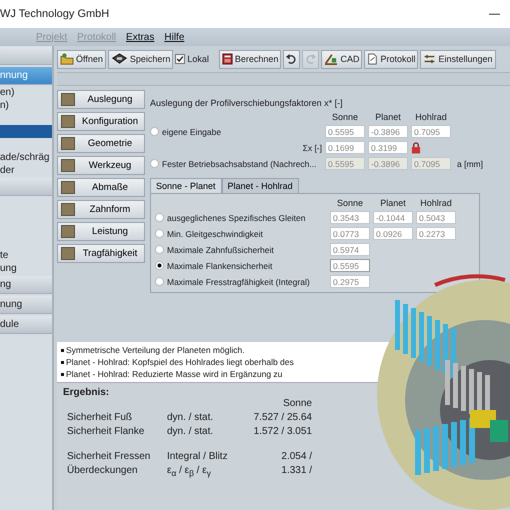 The width and height of the screenshot is (510, 510). I want to click on result-type: ε$_{α}$ / ε$_{β}$ / ε$_{γ}$, so click(189, 471).